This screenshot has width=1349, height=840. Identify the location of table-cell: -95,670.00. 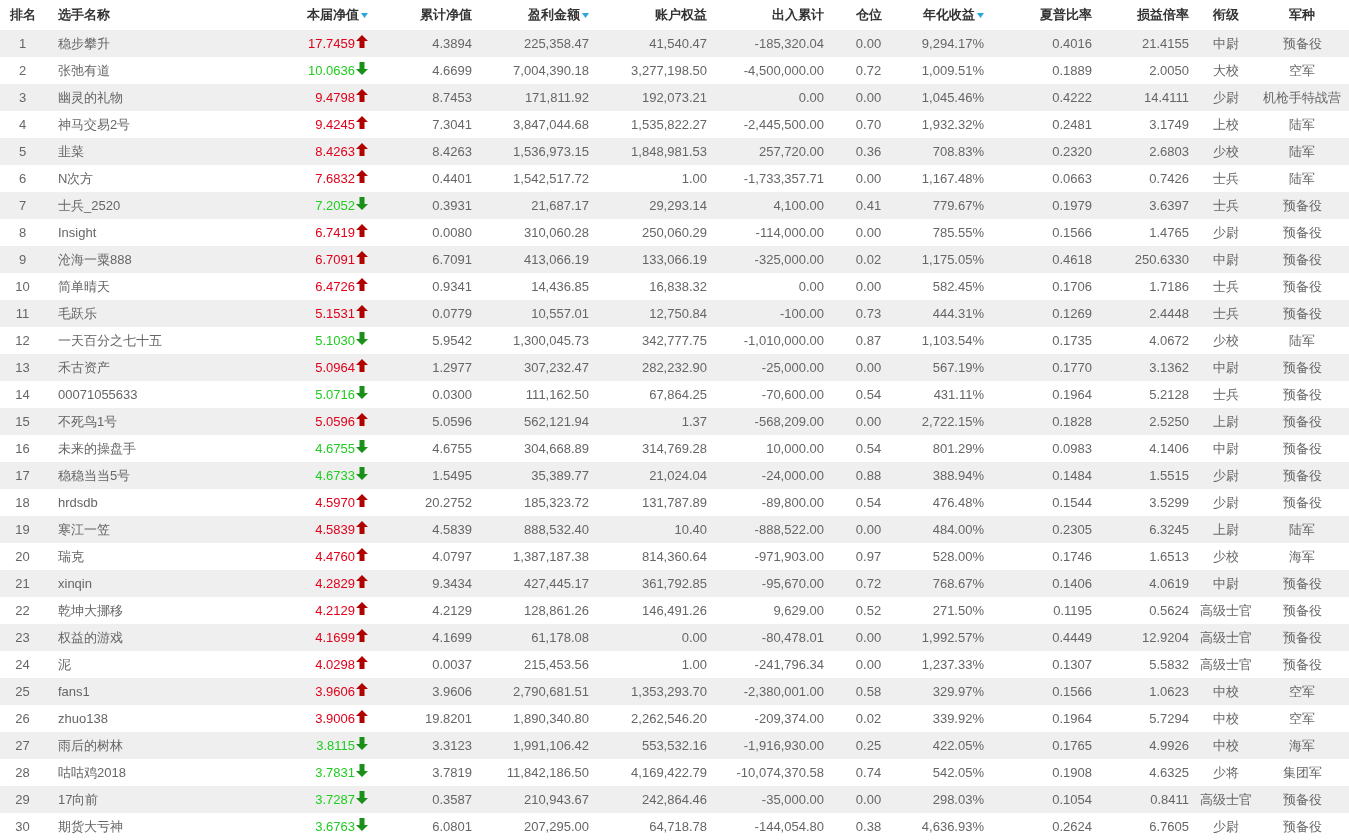
(792, 583).